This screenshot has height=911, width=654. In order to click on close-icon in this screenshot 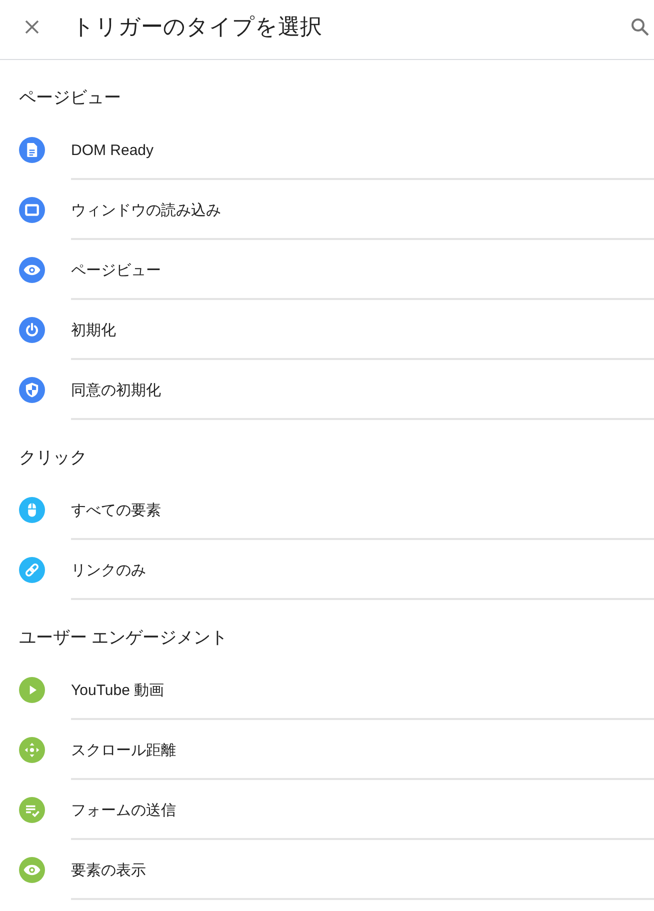, I will do `click(32, 27)`.